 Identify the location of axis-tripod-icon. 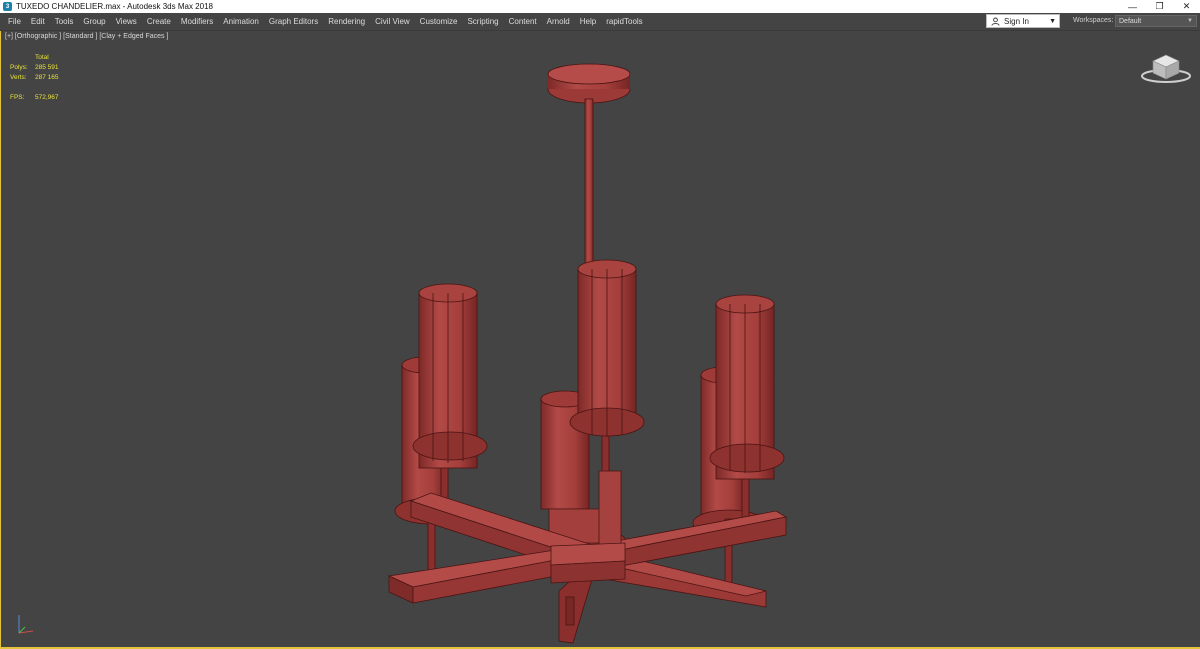
(26, 624).